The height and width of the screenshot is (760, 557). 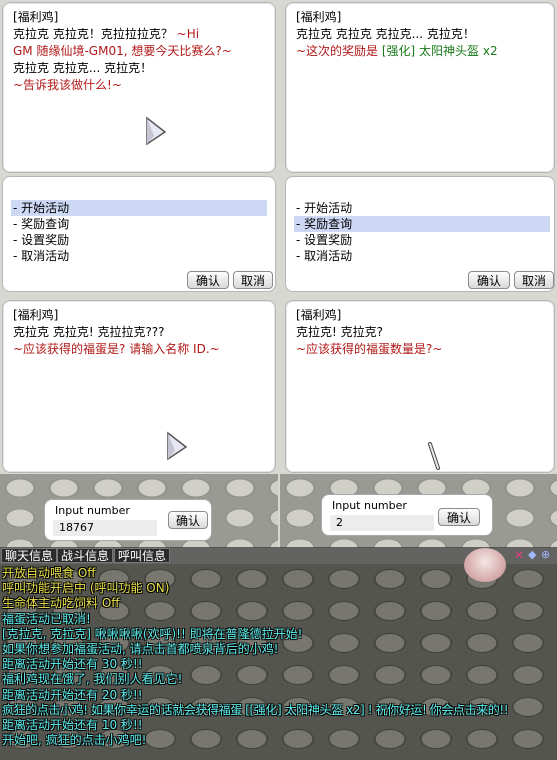 What do you see at coordinates (29, 555) in the screenshot?
I see `tab-chat: 聊天信息` at bounding box center [29, 555].